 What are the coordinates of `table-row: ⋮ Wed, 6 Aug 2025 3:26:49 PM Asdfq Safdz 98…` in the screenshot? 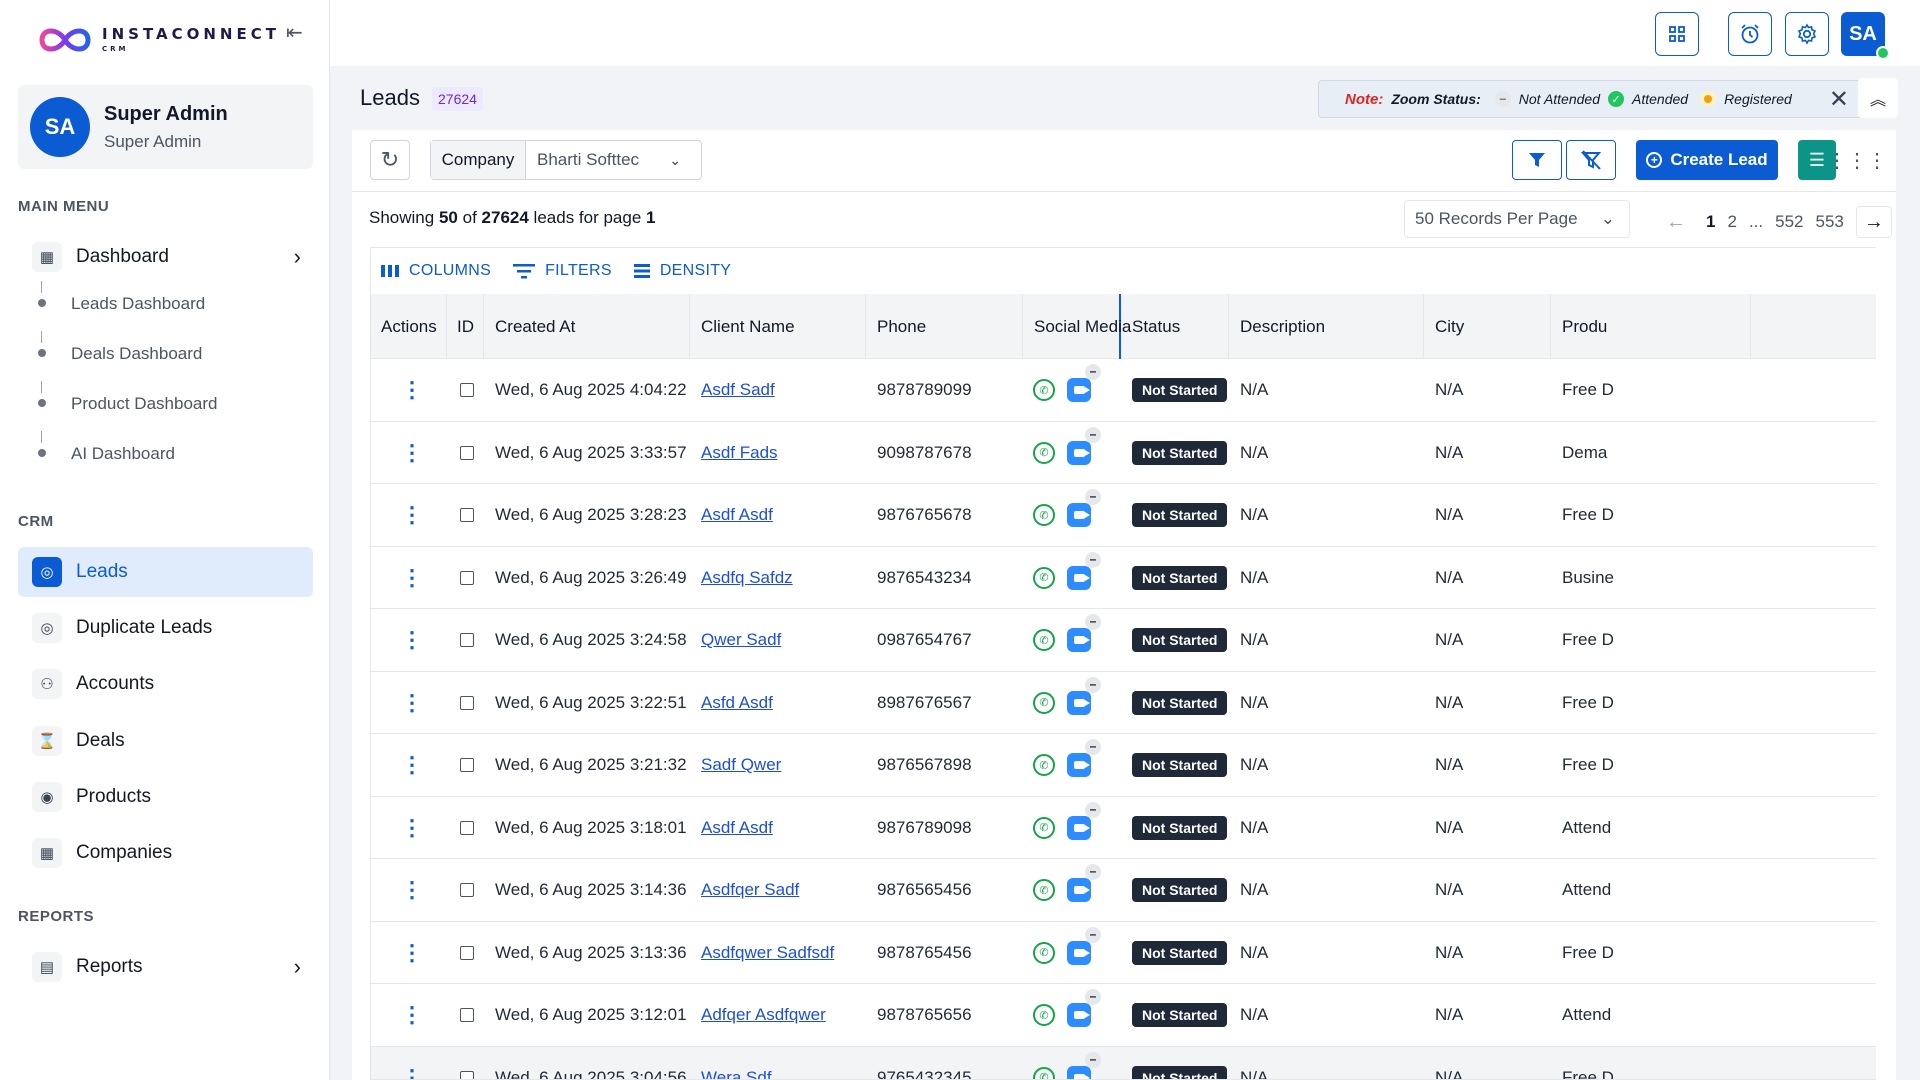 It's located at (1123, 577).